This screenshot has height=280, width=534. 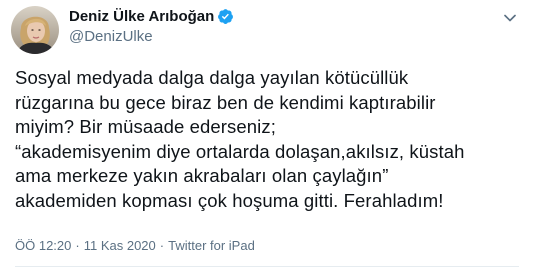 I want to click on divider, so click(x=267, y=266).